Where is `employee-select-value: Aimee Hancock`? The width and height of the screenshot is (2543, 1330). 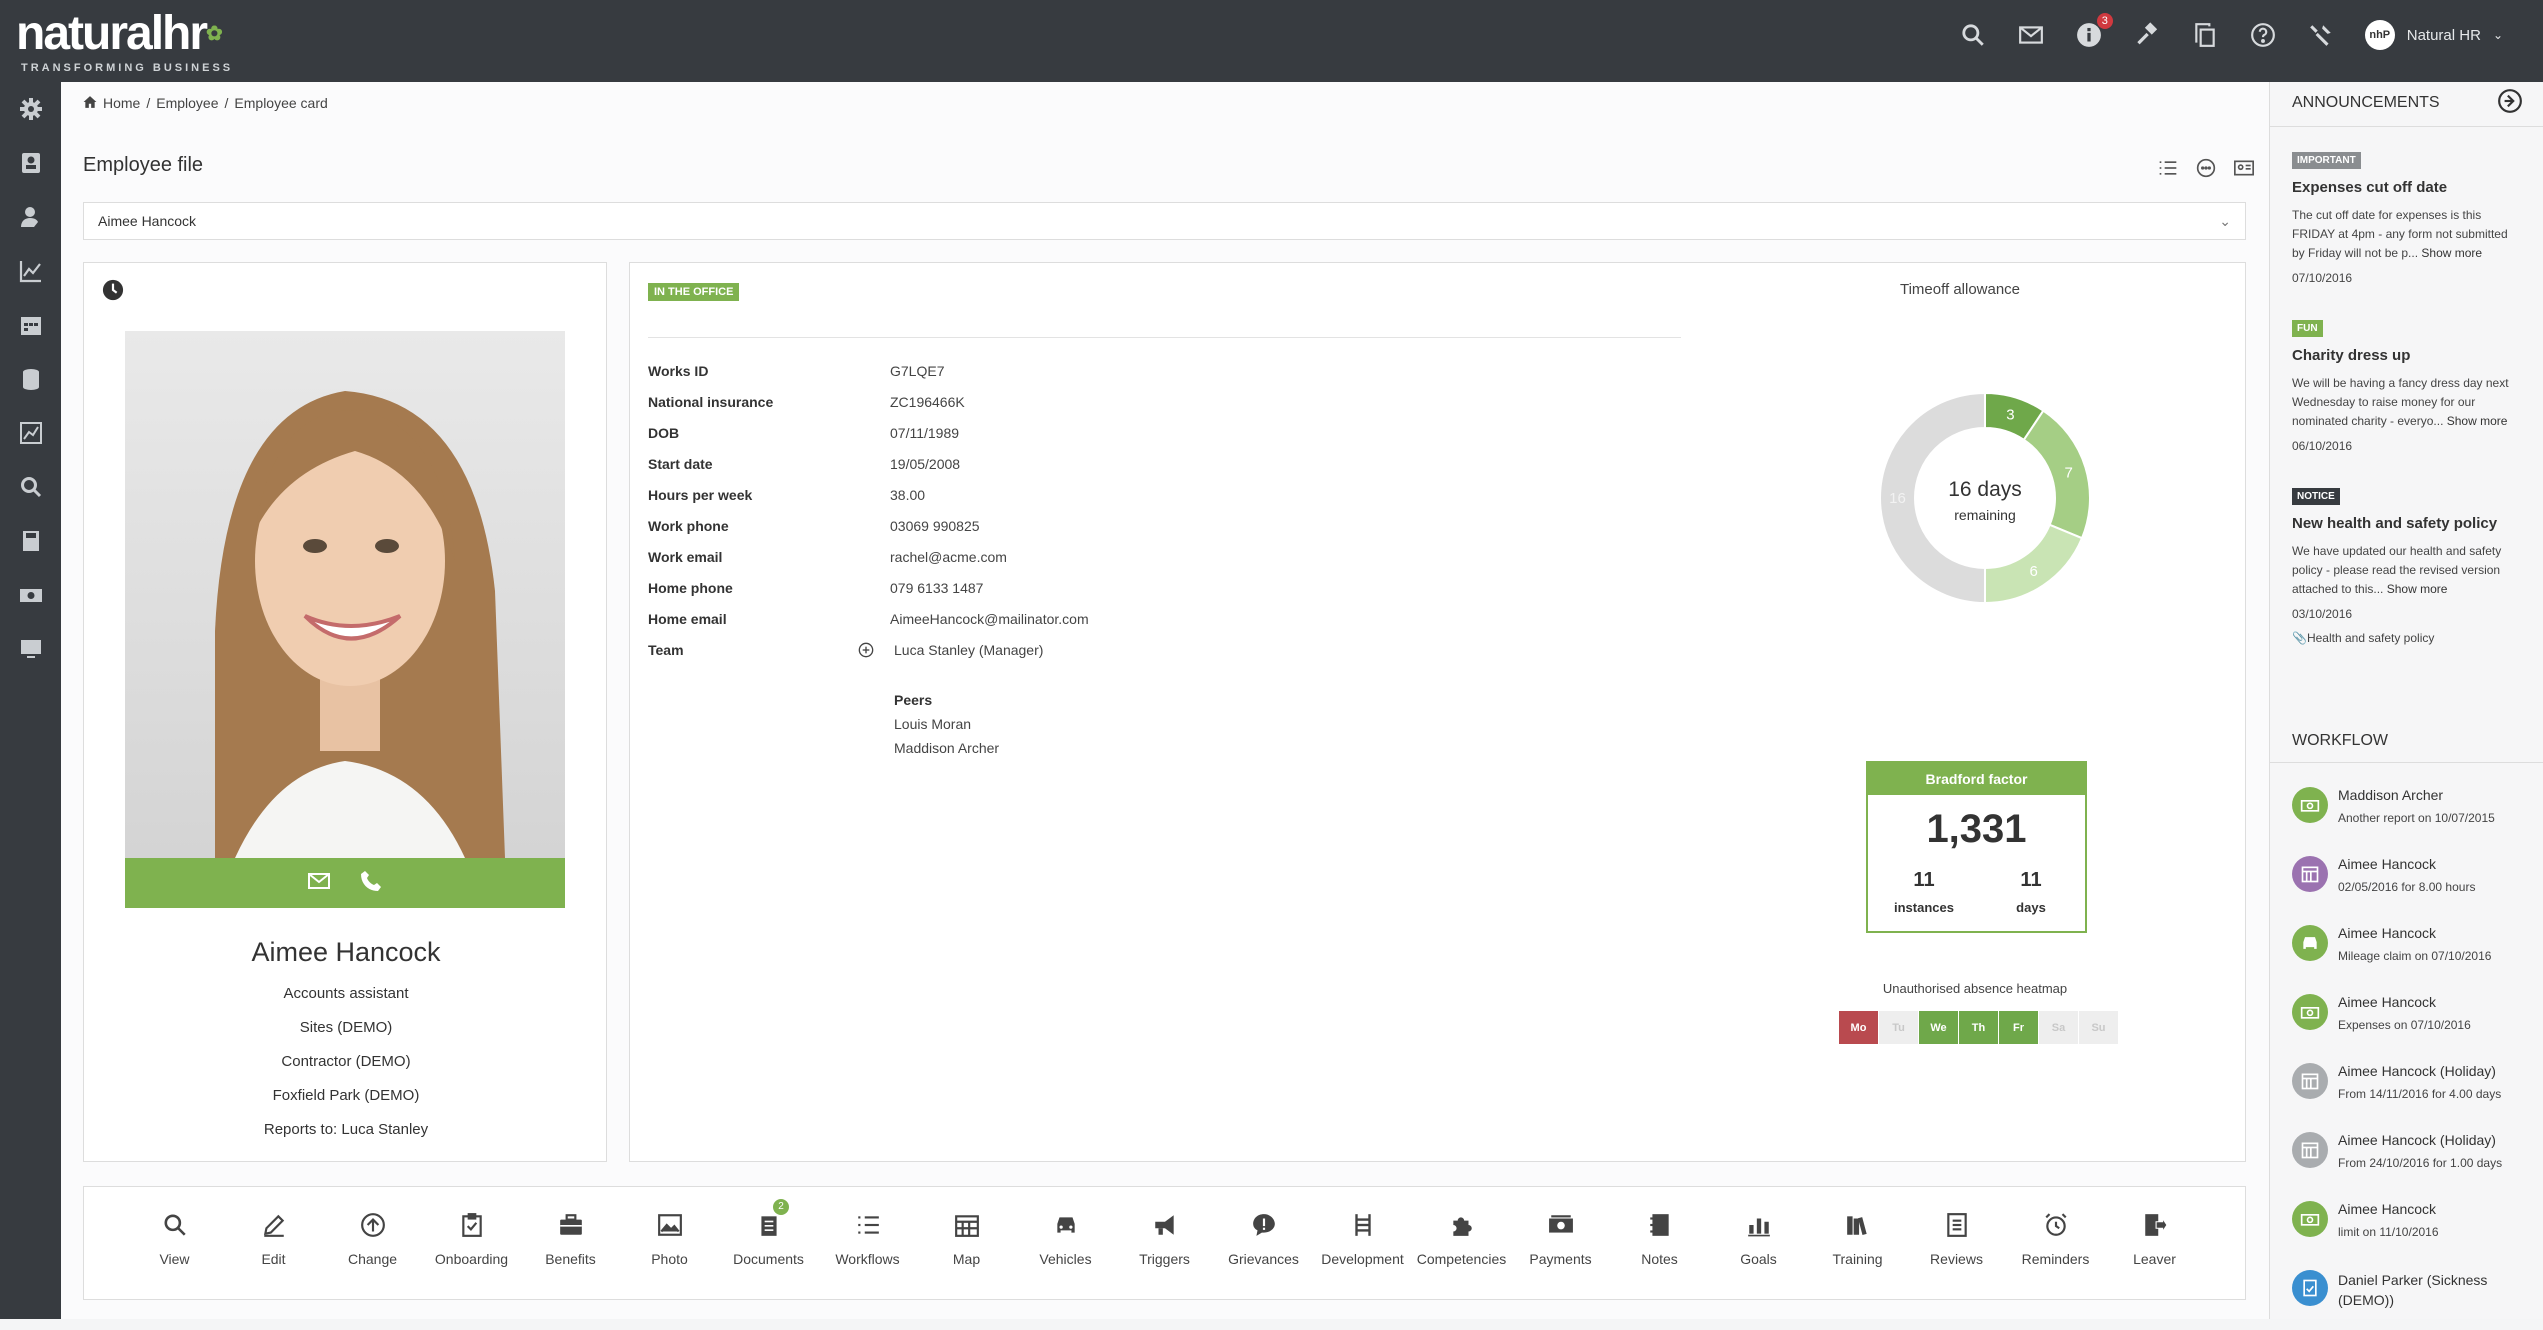
employee-select-value: Aimee Hancock is located at coordinates (147, 221).